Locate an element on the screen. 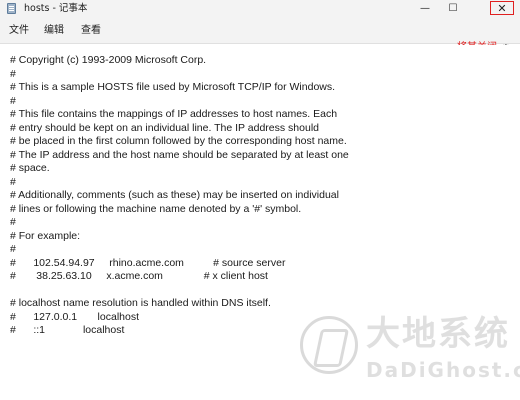 The height and width of the screenshot is (400, 520). menu-bar: 文件 编辑 查看 将其关闭 ⚙ is located at coordinates (260, 36).